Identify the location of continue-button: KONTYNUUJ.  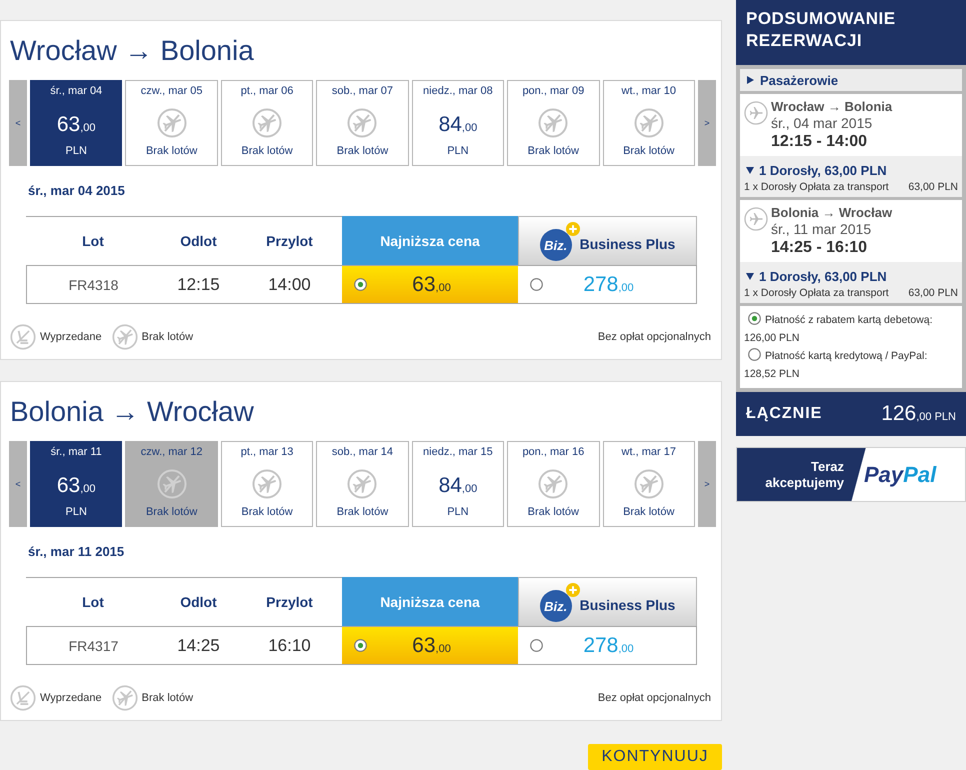
(655, 757).